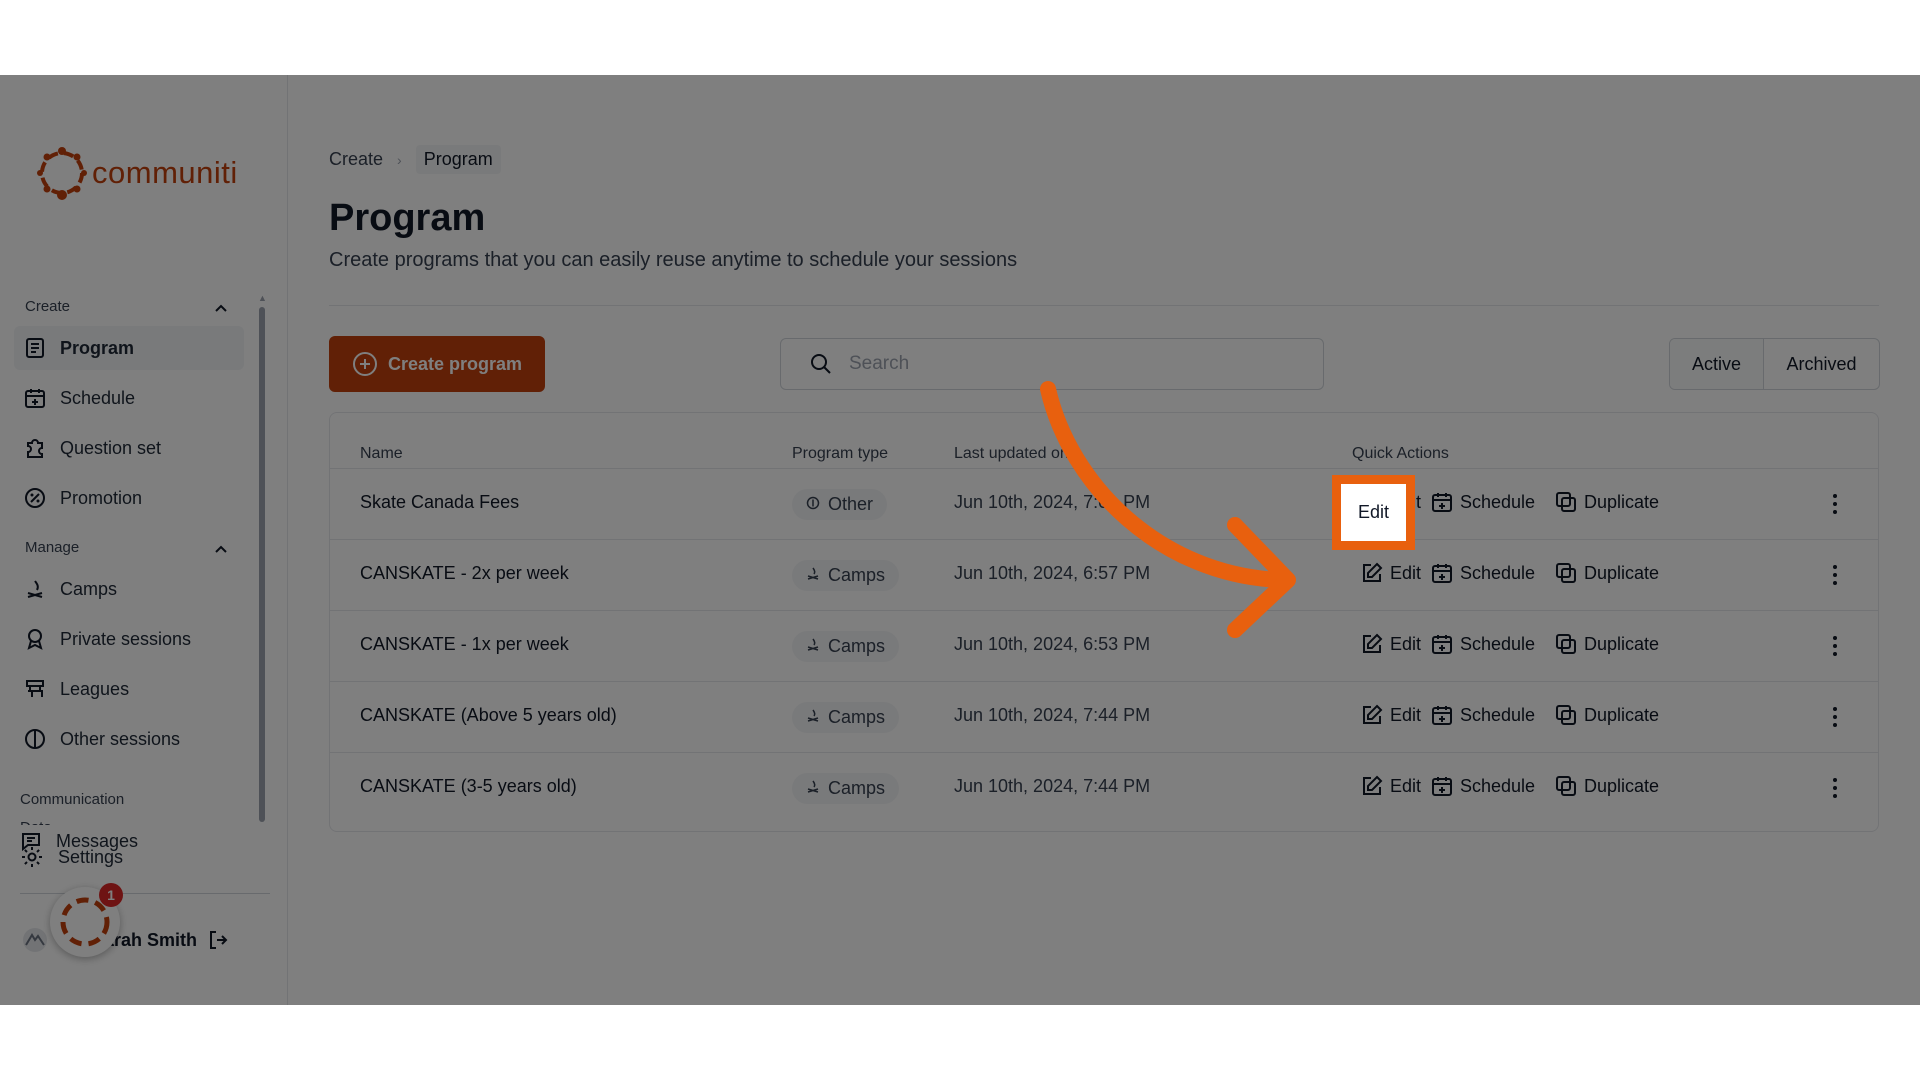 This screenshot has width=1920, height=1080. Describe the element at coordinates (129, 639) in the screenshot. I see `sidebar-item-private-sessions: Private sessions` at that location.